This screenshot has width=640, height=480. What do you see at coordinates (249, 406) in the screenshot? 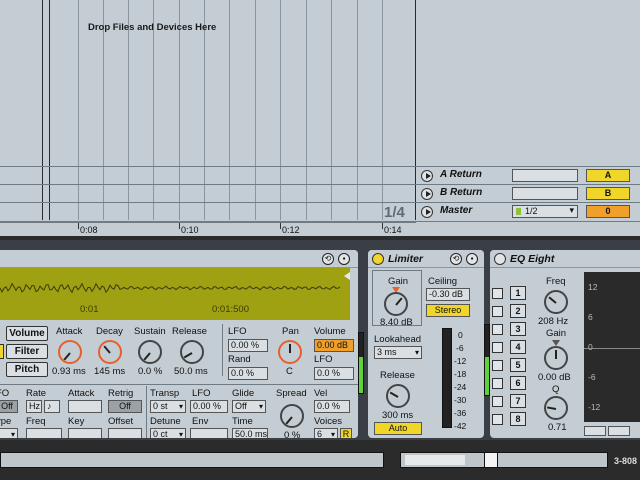
I see `glide-select: Off` at bounding box center [249, 406].